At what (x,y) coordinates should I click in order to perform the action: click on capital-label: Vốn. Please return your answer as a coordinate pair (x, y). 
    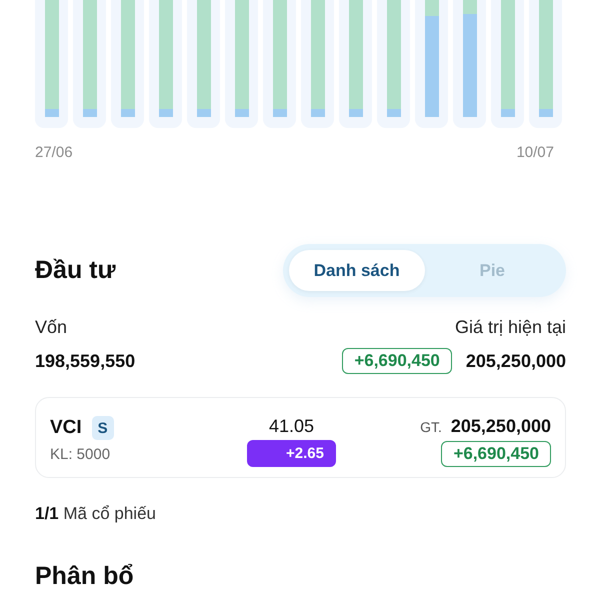
    Looking at the image, I should click on (51, 327).